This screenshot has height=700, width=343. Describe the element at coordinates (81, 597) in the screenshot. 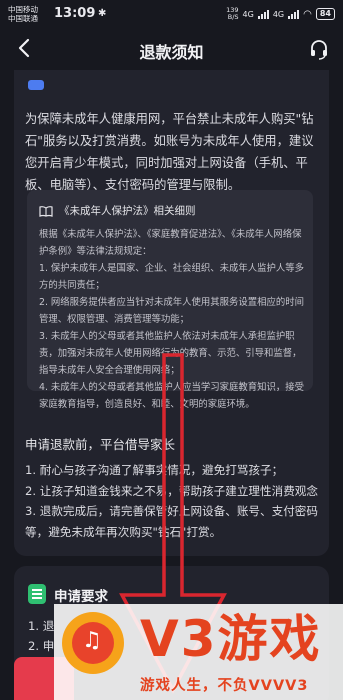

I see `requirements-title: 申请要求` at that location.